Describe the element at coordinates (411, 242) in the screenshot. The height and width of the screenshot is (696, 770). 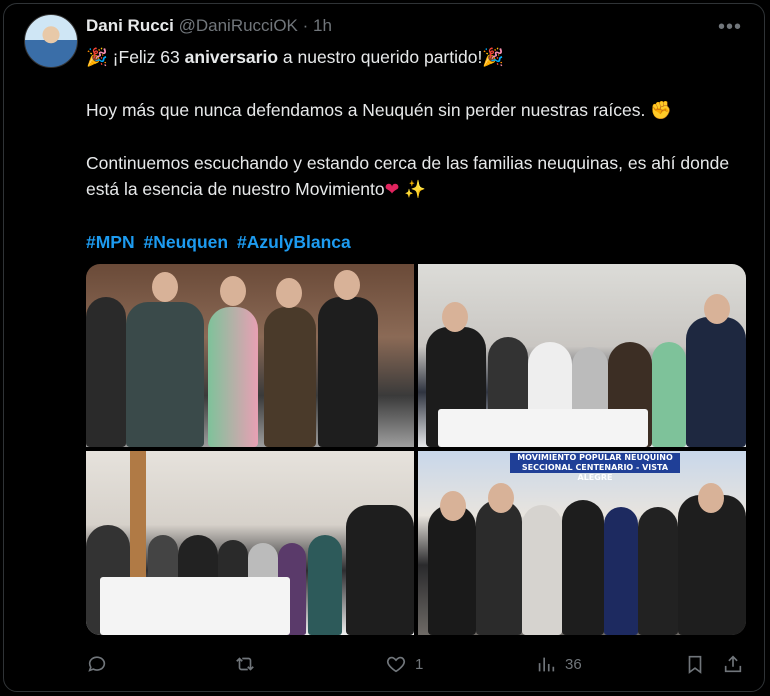
I see `hashtags: #MPN #Neuquen #AzulyBlanca` at that location.